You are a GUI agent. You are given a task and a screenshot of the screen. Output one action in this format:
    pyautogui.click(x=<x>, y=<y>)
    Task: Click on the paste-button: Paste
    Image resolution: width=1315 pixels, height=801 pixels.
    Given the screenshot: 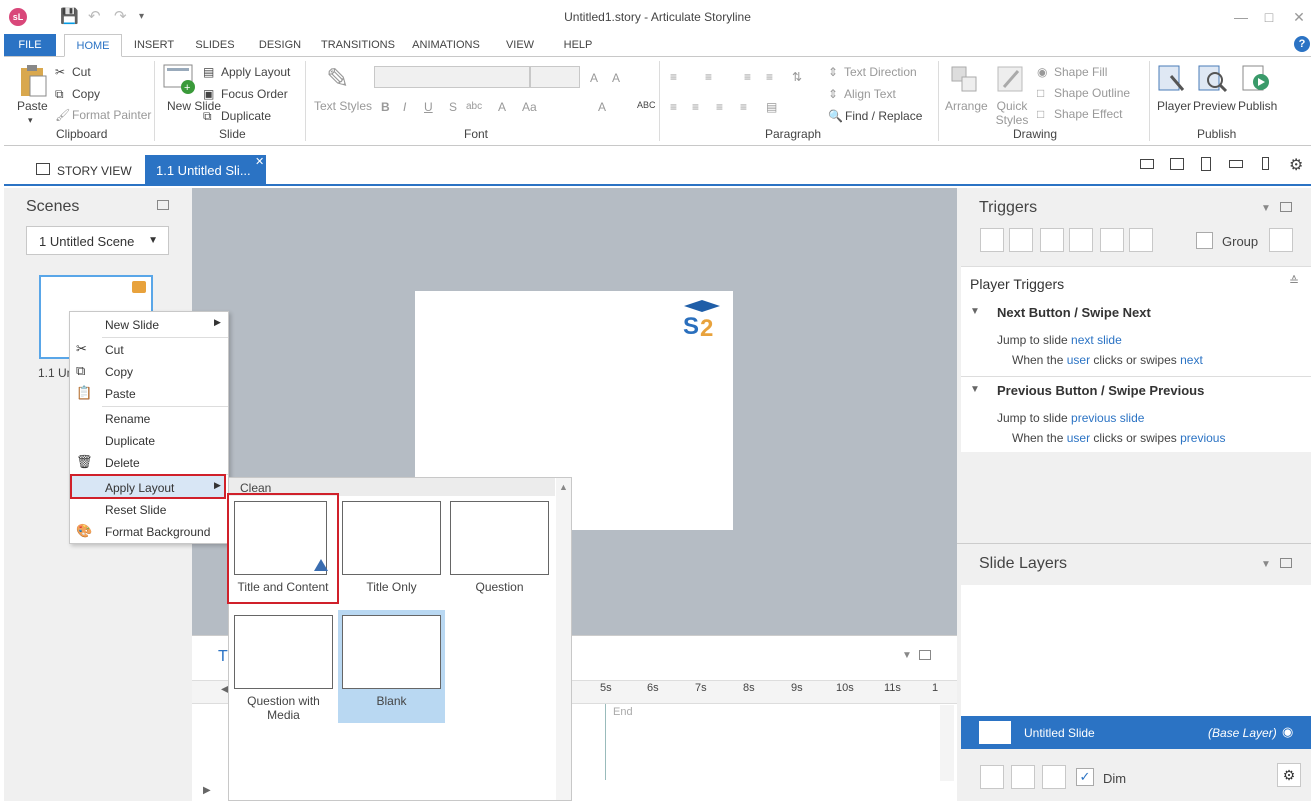 What is the action you would take?
    pyautogui.click(x=32, y=106)
    